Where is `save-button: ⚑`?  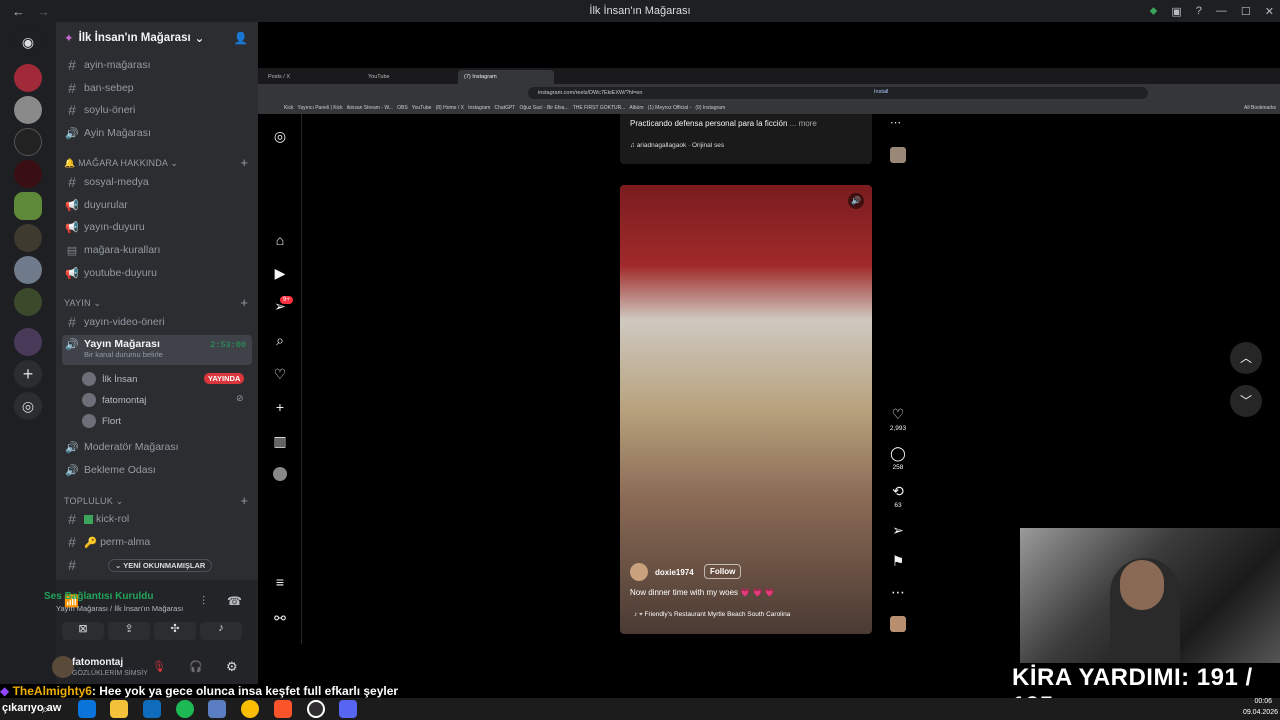
save-button: ⚑ is located at coordinates (898, 561).